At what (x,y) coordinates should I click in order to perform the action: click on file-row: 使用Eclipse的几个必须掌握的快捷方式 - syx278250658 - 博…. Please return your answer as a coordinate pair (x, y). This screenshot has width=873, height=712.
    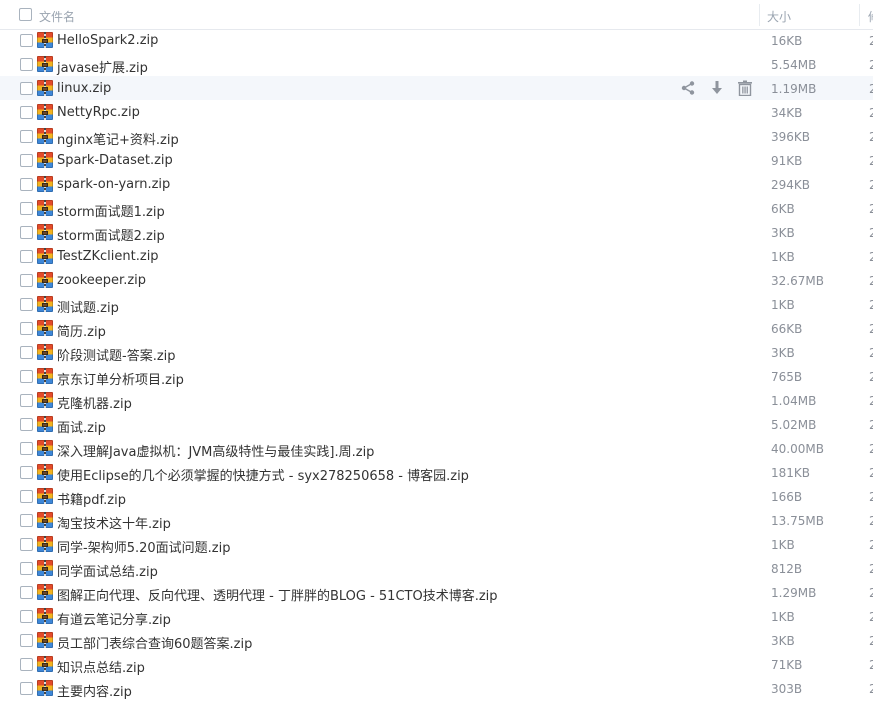
    Looking at the image, I should click on (436, 472).